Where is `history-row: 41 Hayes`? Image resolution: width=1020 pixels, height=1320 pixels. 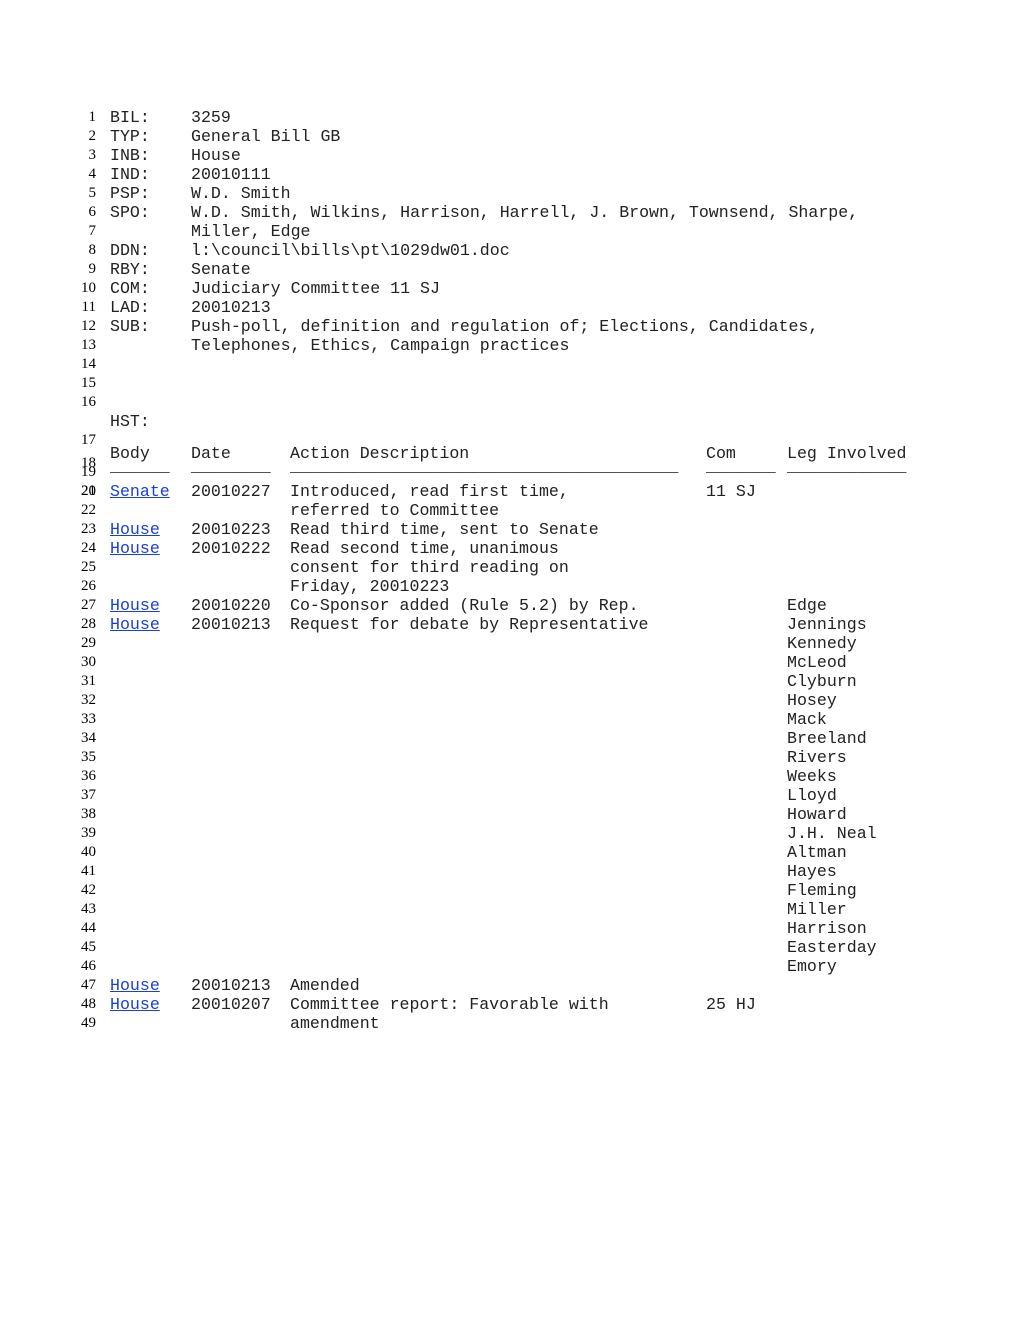 history-row: 41 Hayes is located at coordinates (510, 871).